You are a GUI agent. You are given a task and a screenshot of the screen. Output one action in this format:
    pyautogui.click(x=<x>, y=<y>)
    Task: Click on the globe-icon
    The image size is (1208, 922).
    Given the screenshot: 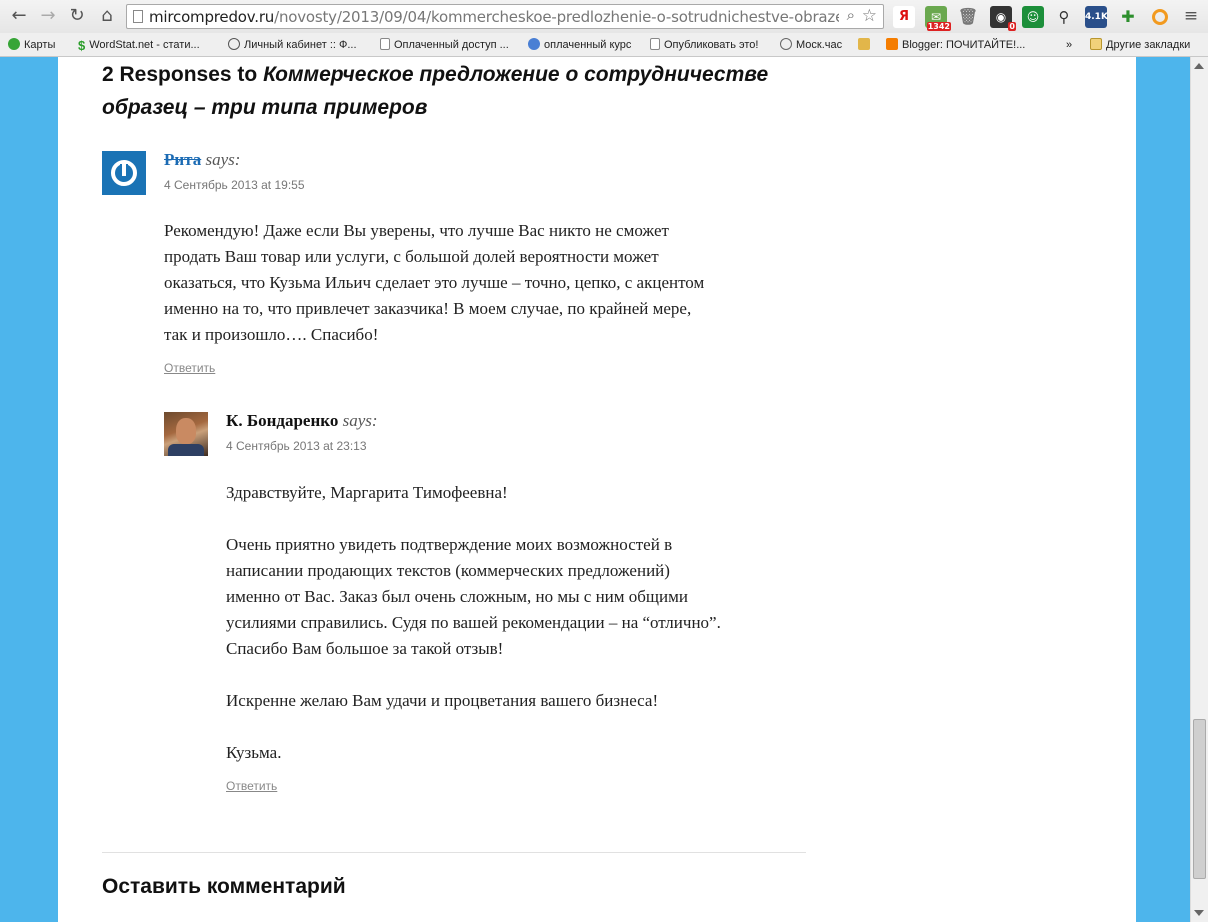 What is the action you would take?
    pyautogui.click(x=534, y=44)
    